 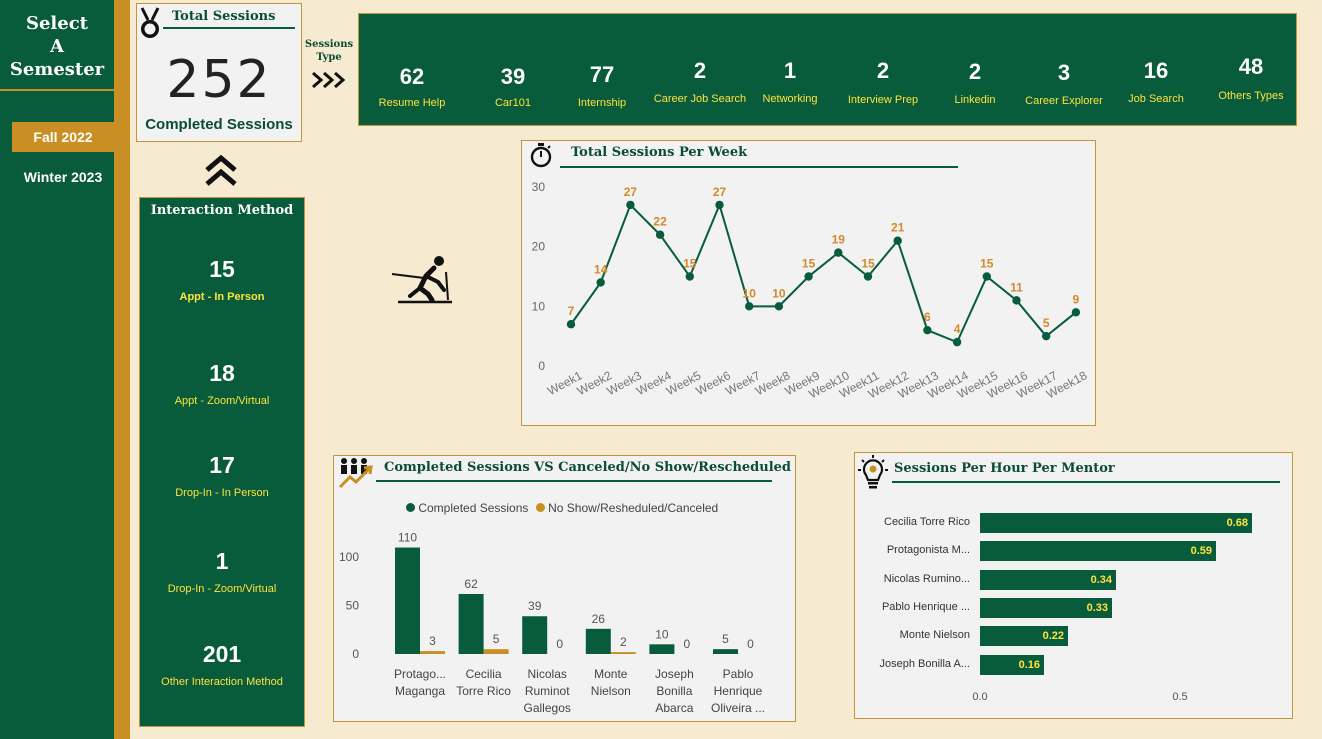 I want to click on session-type-label-resume-help: Resume Help, so click(x=412, y=103).